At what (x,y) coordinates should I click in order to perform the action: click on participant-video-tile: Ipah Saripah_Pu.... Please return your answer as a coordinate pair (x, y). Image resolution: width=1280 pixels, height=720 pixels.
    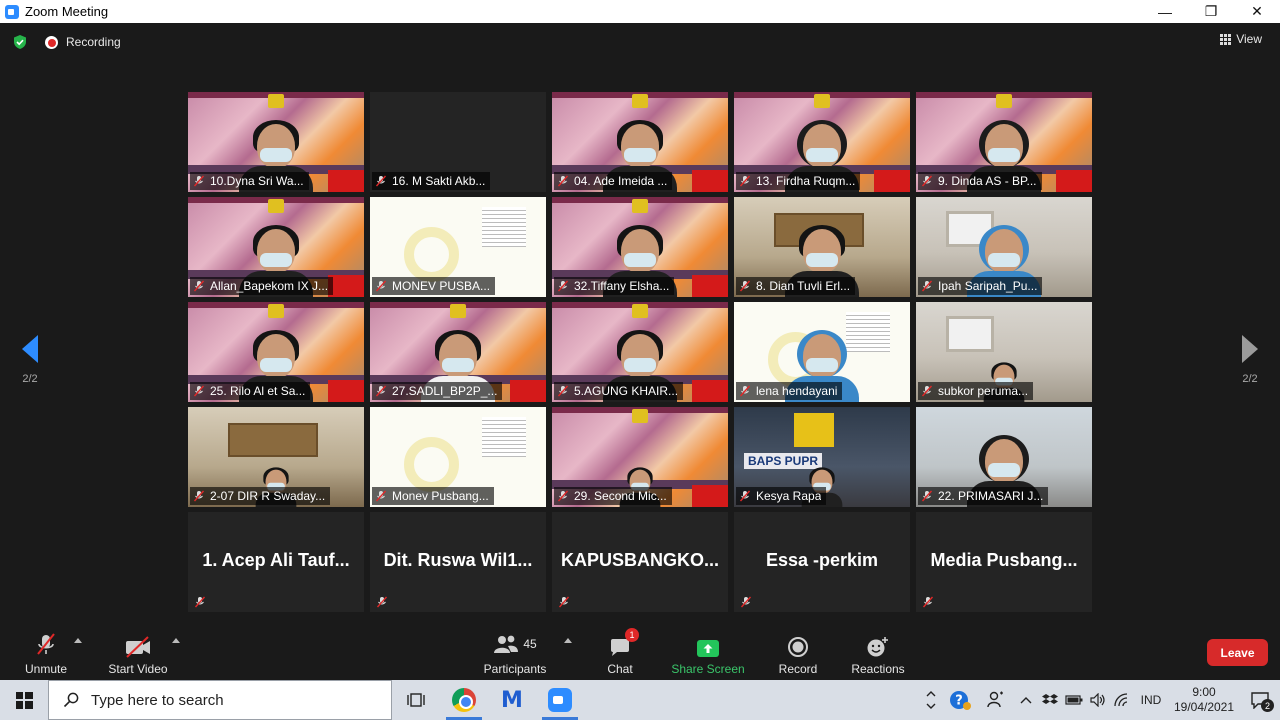
    Looking at the image, I should click on (1004, 247).